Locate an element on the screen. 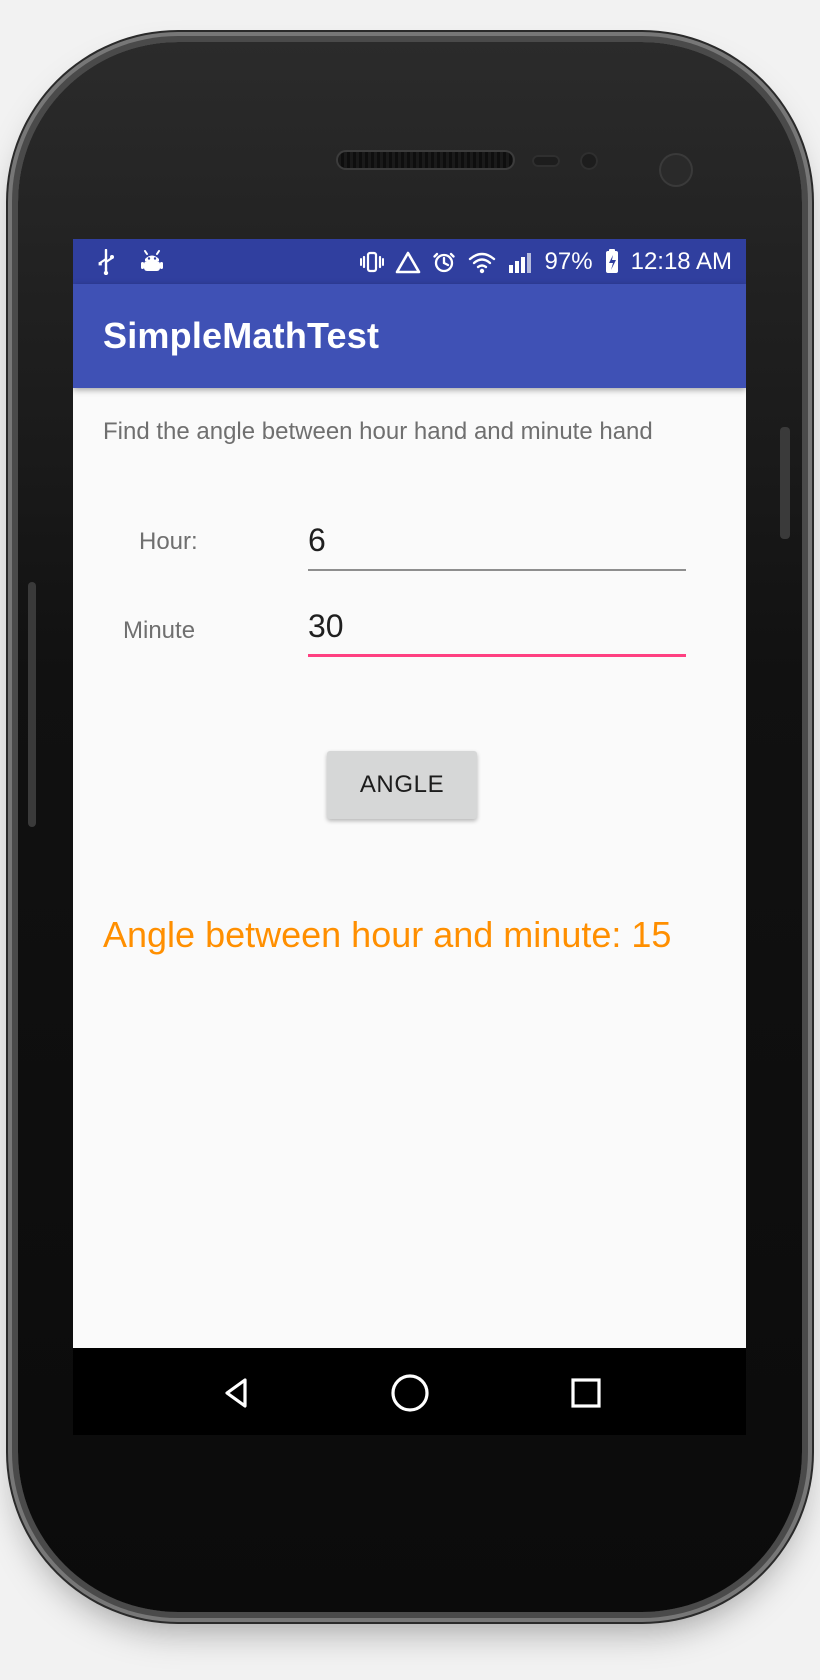 The height and width of the screenshot is (1680, 820). cellular-signal-icon is located at coordinates (521, 262).